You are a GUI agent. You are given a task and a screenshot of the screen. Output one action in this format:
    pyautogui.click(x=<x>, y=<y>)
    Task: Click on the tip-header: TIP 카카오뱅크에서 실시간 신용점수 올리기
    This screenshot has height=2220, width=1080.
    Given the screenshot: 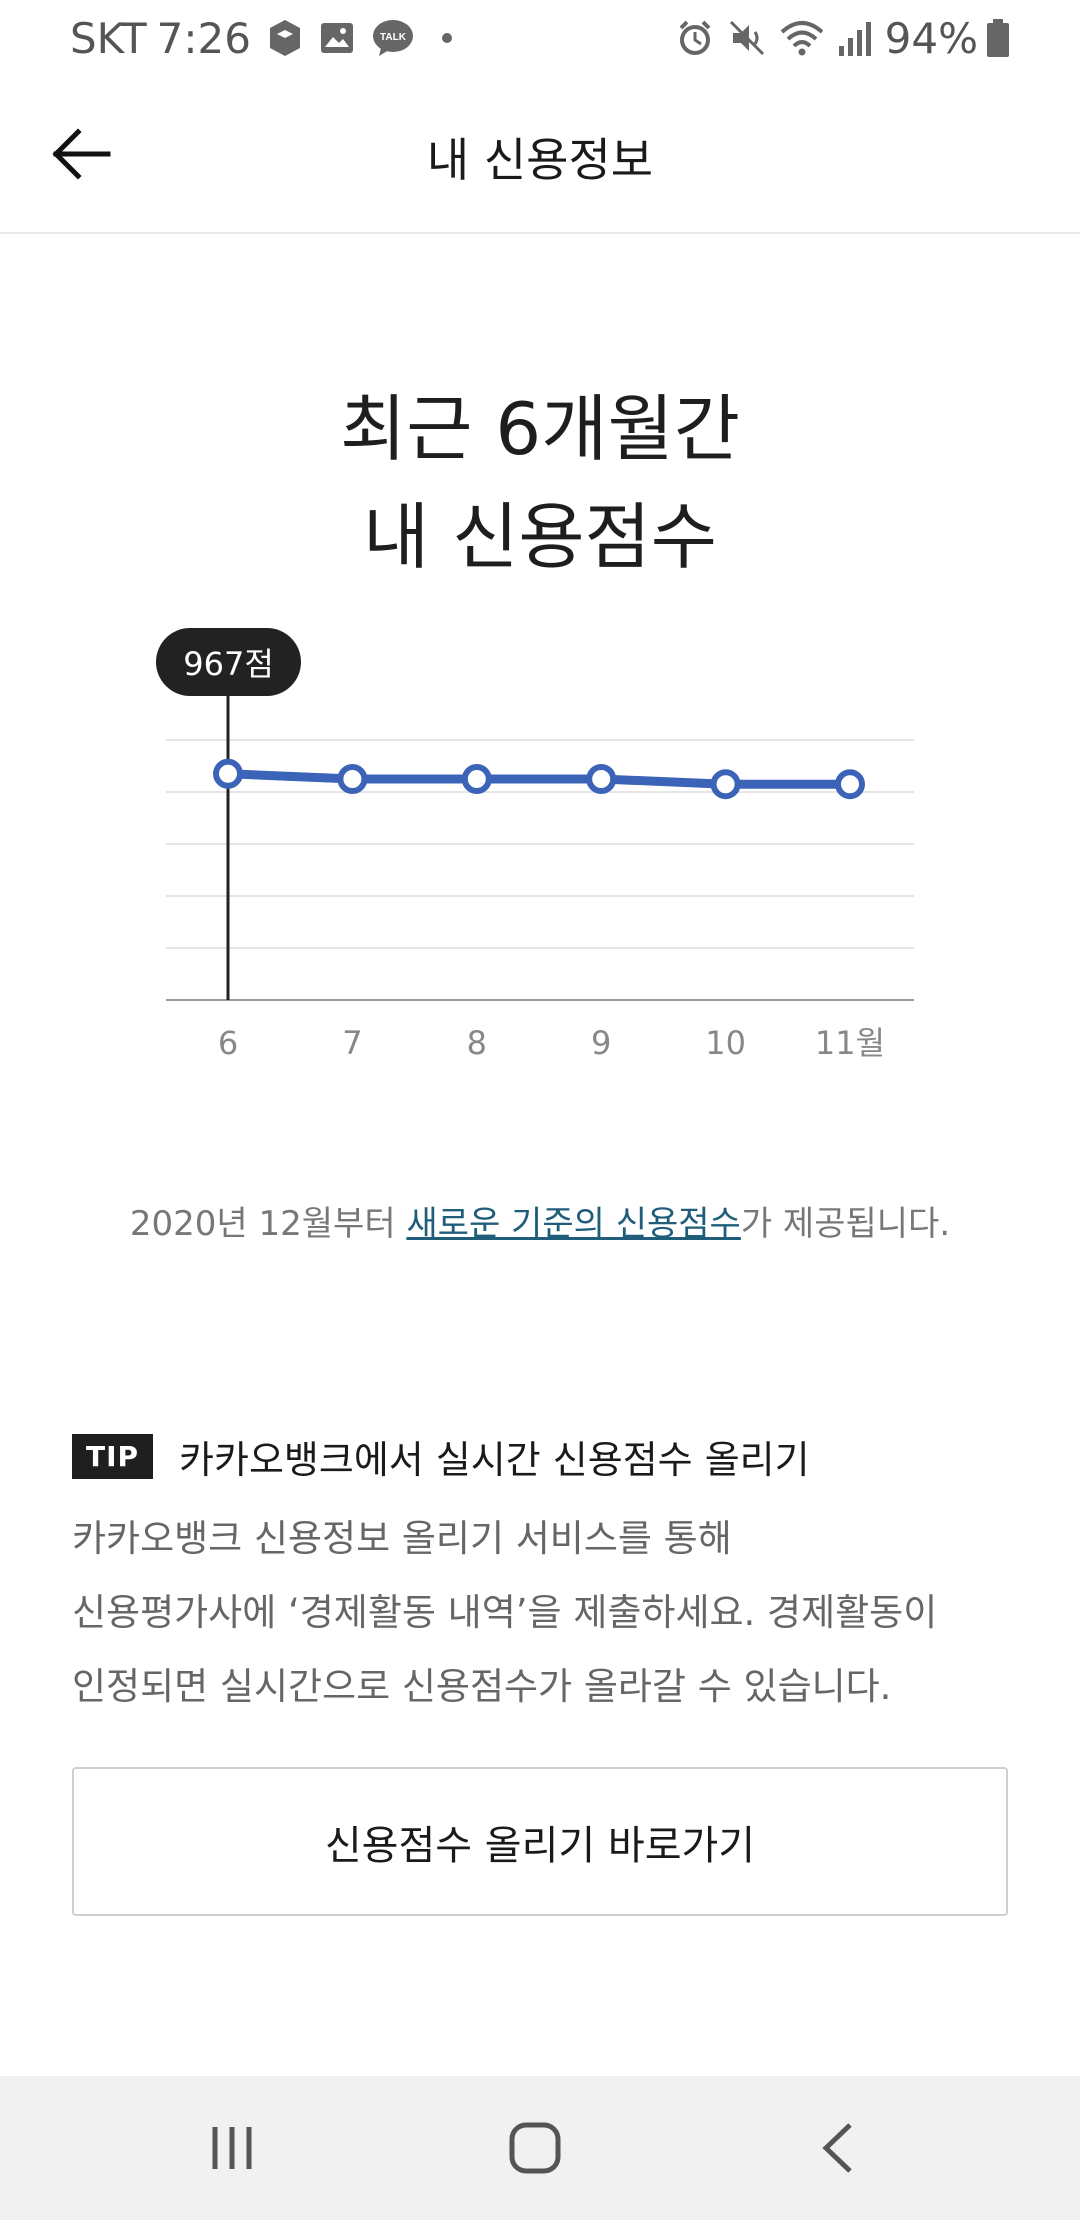 What is the action you would take?
    pyautogui.click(x=441, y=1456)
    